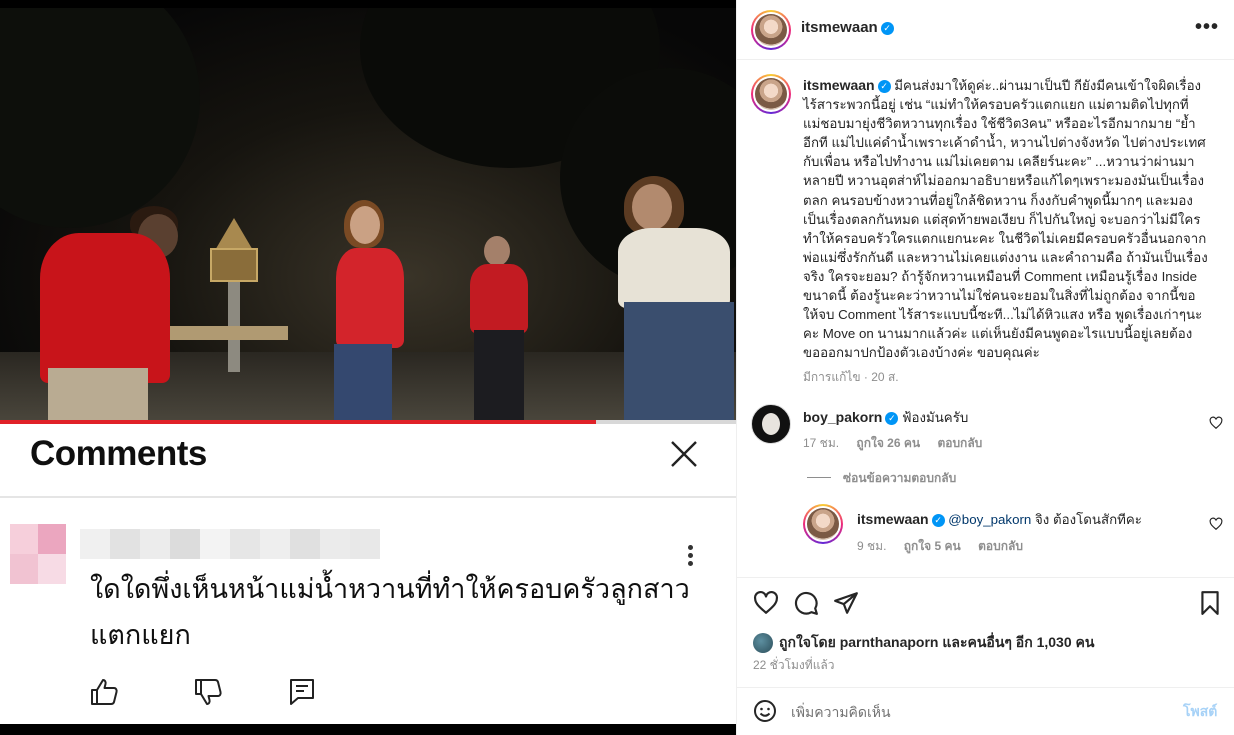 This screenshot has width=1234, height=735. What do you see at coordinates (989, 519) in the screenshot?
I see `reply-mention: @boy_pakorn` at bounding box center [989, 519].